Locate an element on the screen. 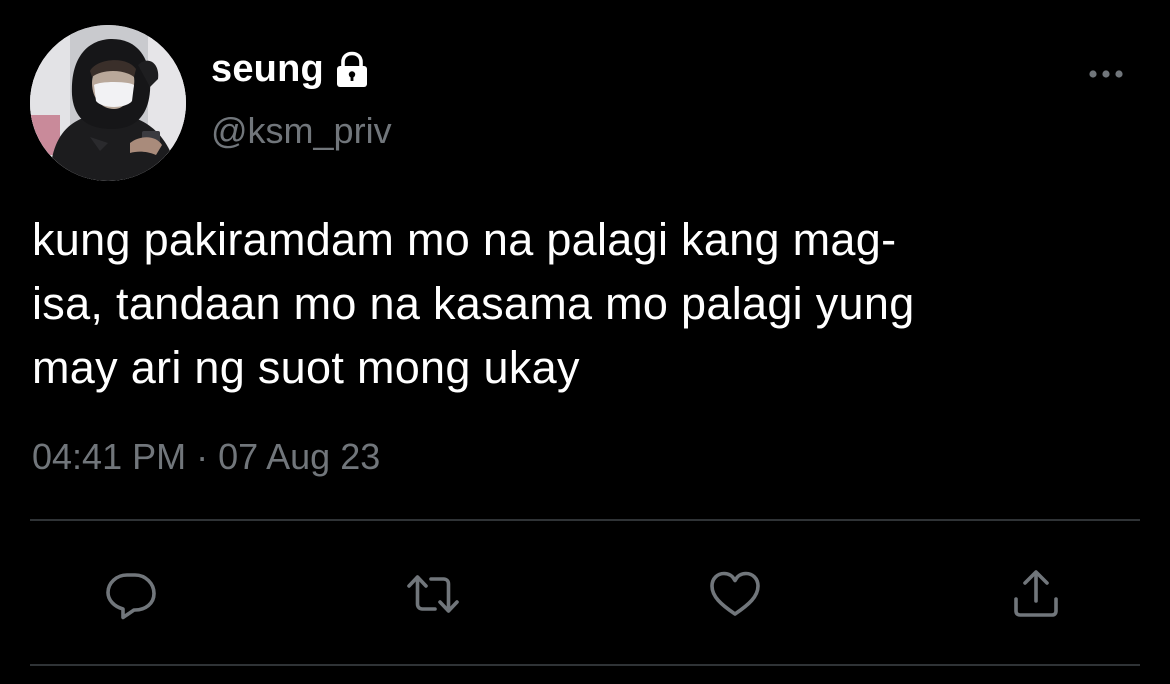 The height and width of the screenshot is (684, 1170). share-button is located at coordinates (1036, 594).